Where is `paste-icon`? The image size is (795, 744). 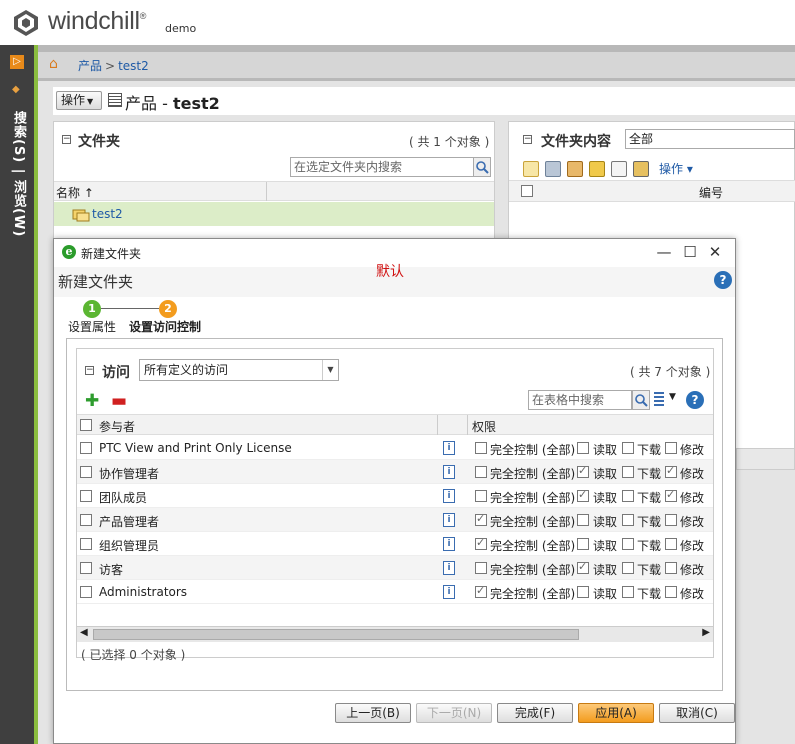 paste-icon is located at coordinates (641, 168).